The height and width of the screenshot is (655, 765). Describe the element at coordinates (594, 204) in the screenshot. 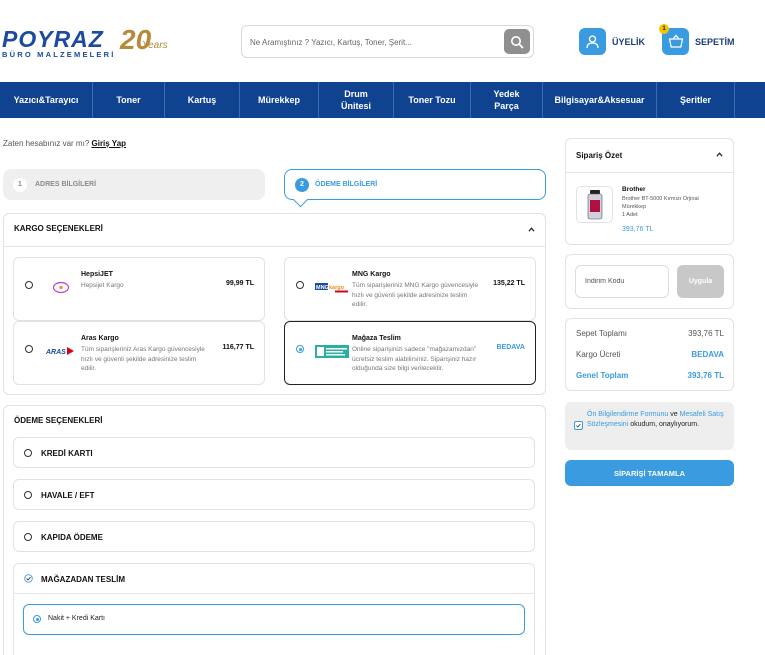

I see `product-image` at that location.